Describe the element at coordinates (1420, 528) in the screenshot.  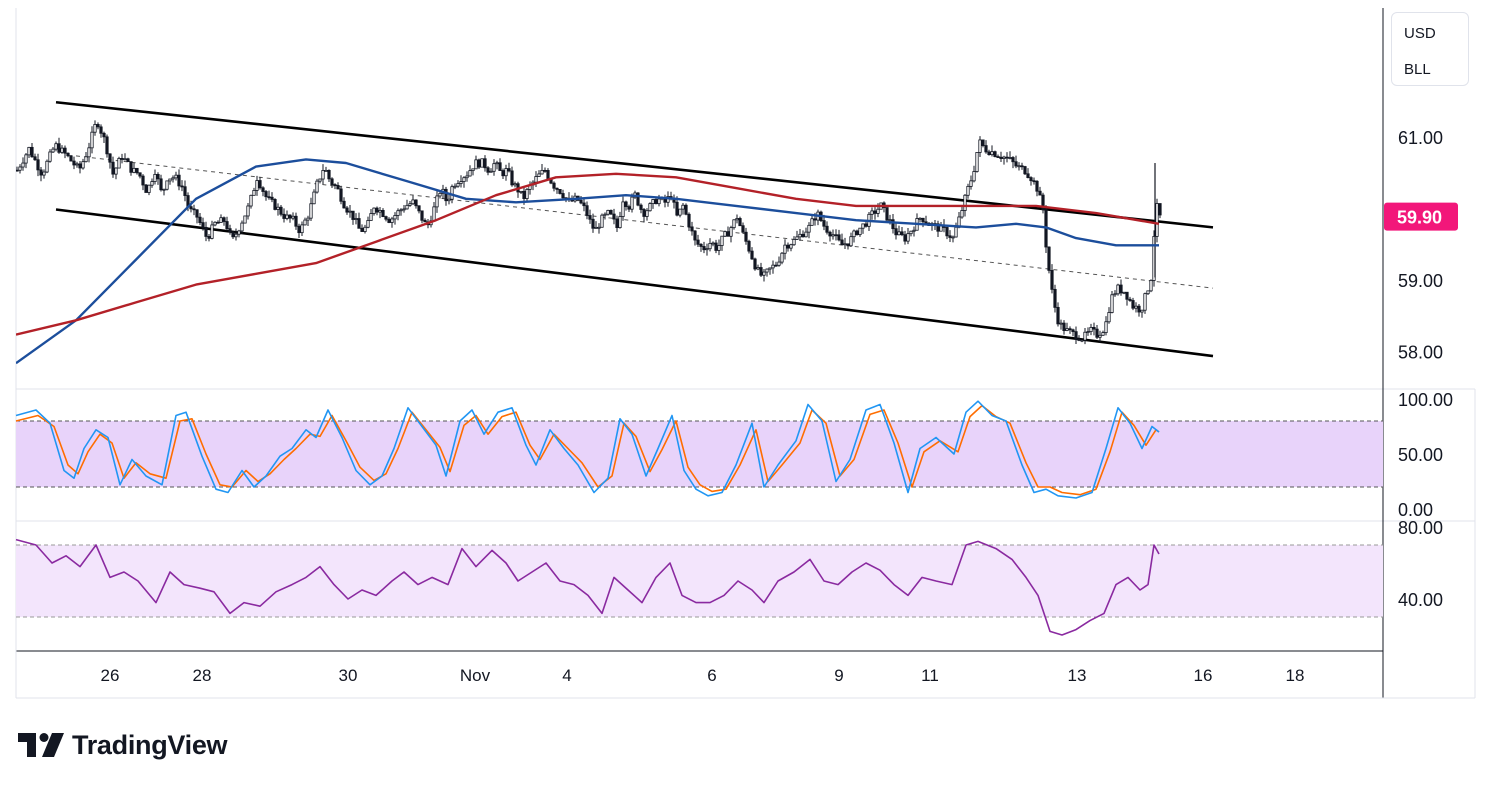
I see `rsi-tick-label: 80.00` at that location.